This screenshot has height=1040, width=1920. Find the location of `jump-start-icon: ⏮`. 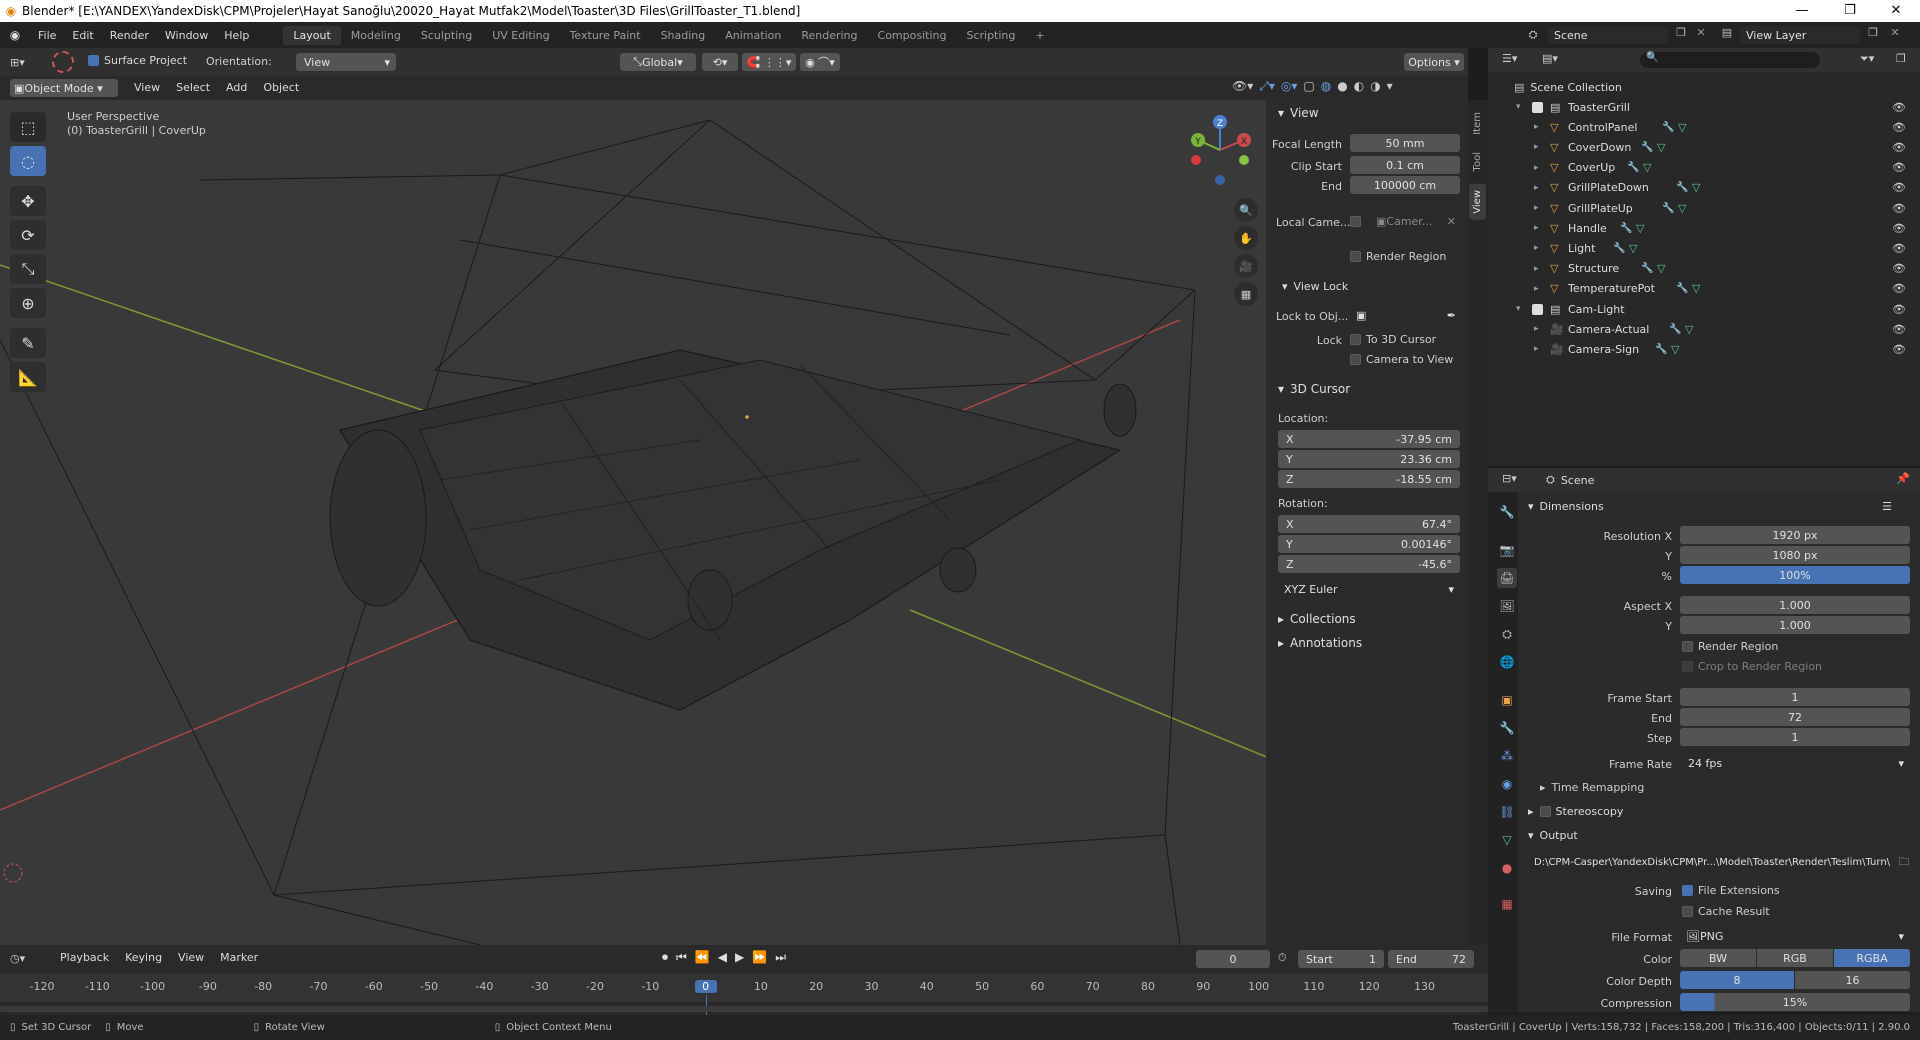

jump-start-icon: ⏮ is located at coordinates (681, 957).